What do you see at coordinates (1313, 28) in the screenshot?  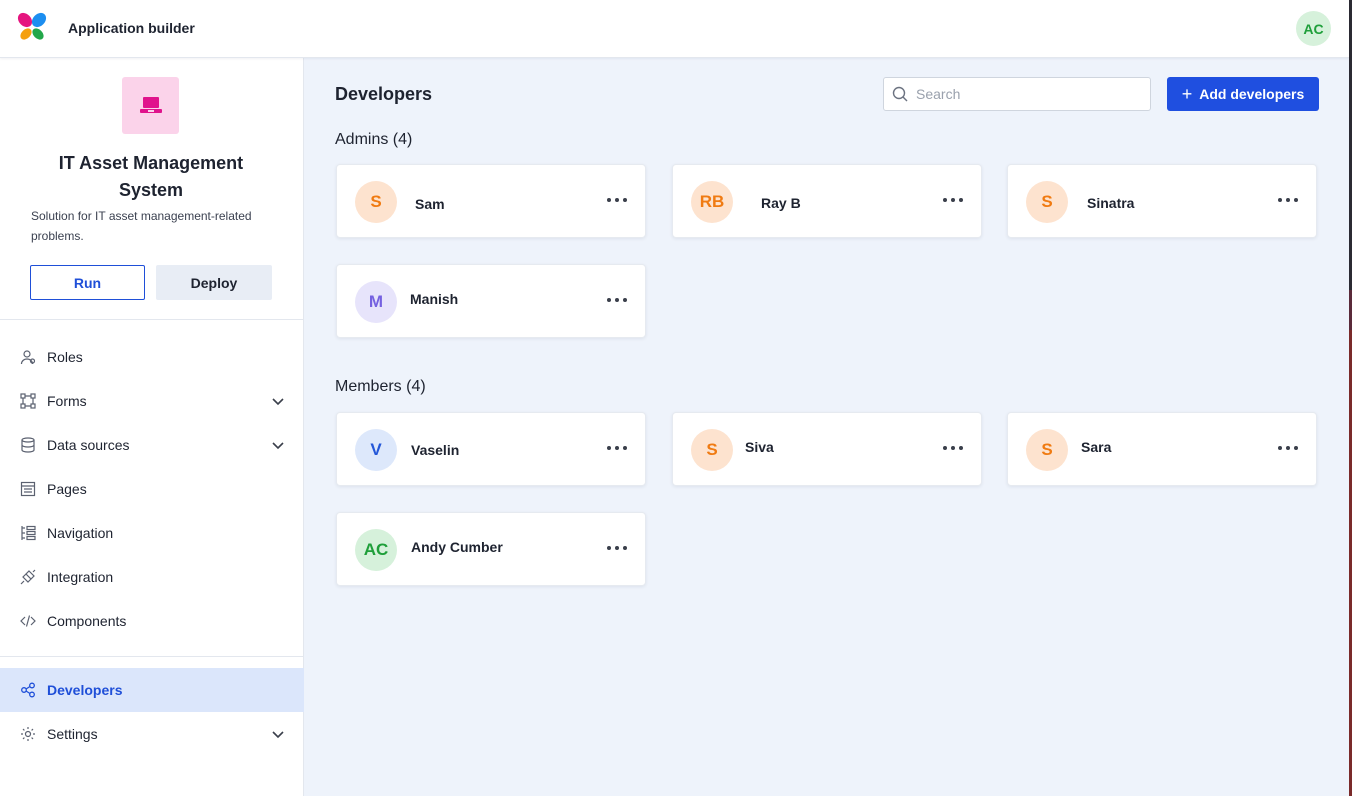 I see `user-avatar: AC` at bounding box center [1313, 28].